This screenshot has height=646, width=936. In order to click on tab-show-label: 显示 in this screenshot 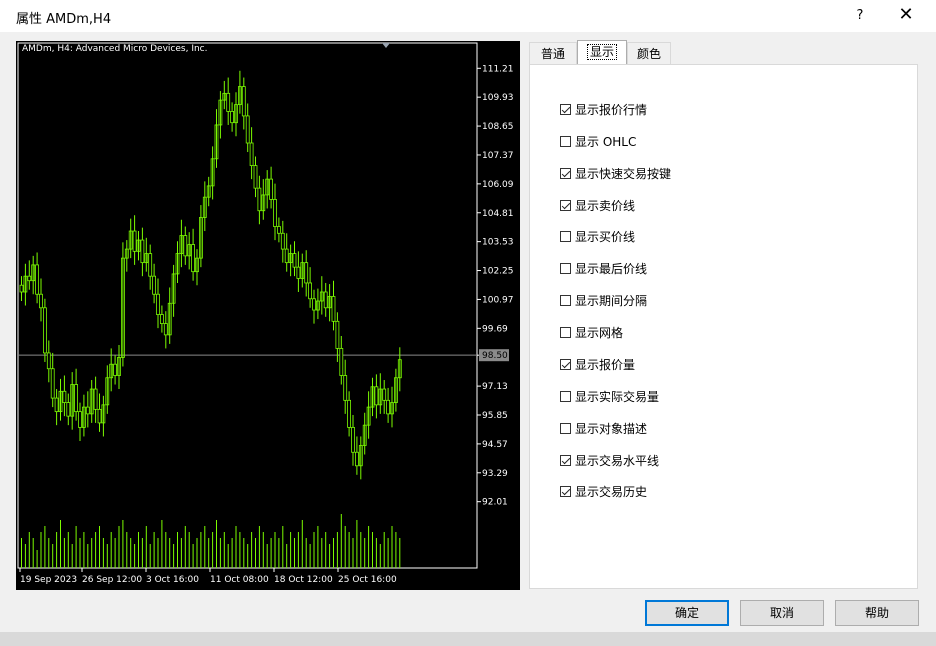, I will do `click(601, 52)`.